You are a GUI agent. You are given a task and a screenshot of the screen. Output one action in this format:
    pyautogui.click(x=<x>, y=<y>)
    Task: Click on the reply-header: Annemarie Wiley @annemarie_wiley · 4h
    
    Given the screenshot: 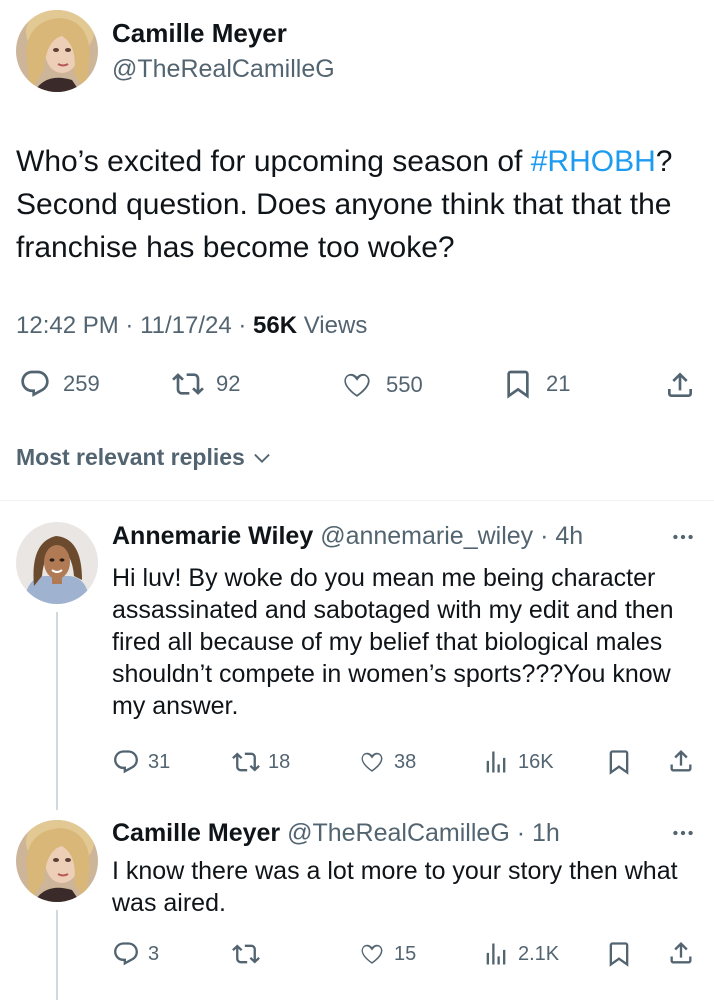 What is the action you would take?
    pyautogui.click(x=347, y=536)
    